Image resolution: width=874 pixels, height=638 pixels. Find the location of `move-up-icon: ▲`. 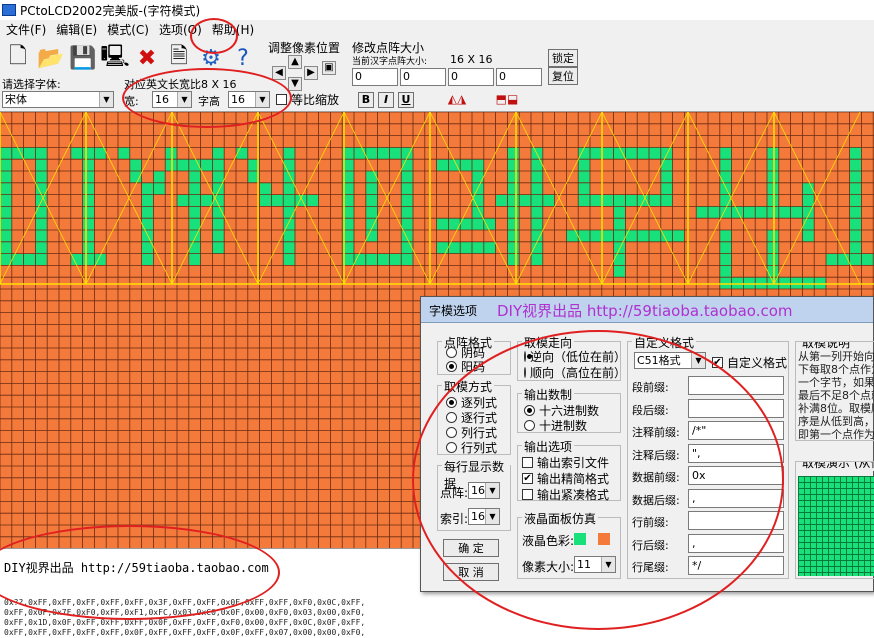

move-up-icon: ▲ is located at coordinates (295, 62).